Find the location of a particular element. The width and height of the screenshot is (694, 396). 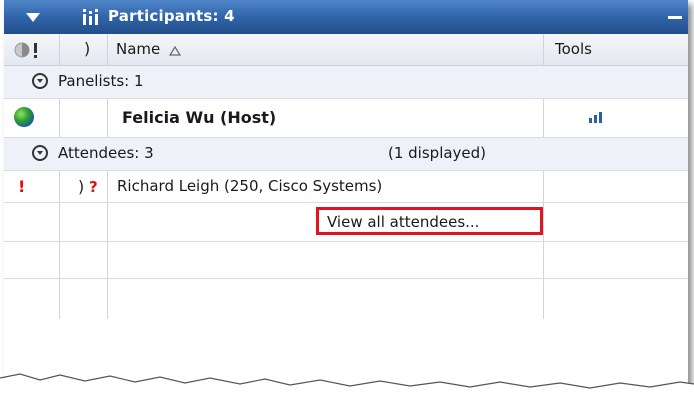

participants-icon is located at coordinates (90, 17).